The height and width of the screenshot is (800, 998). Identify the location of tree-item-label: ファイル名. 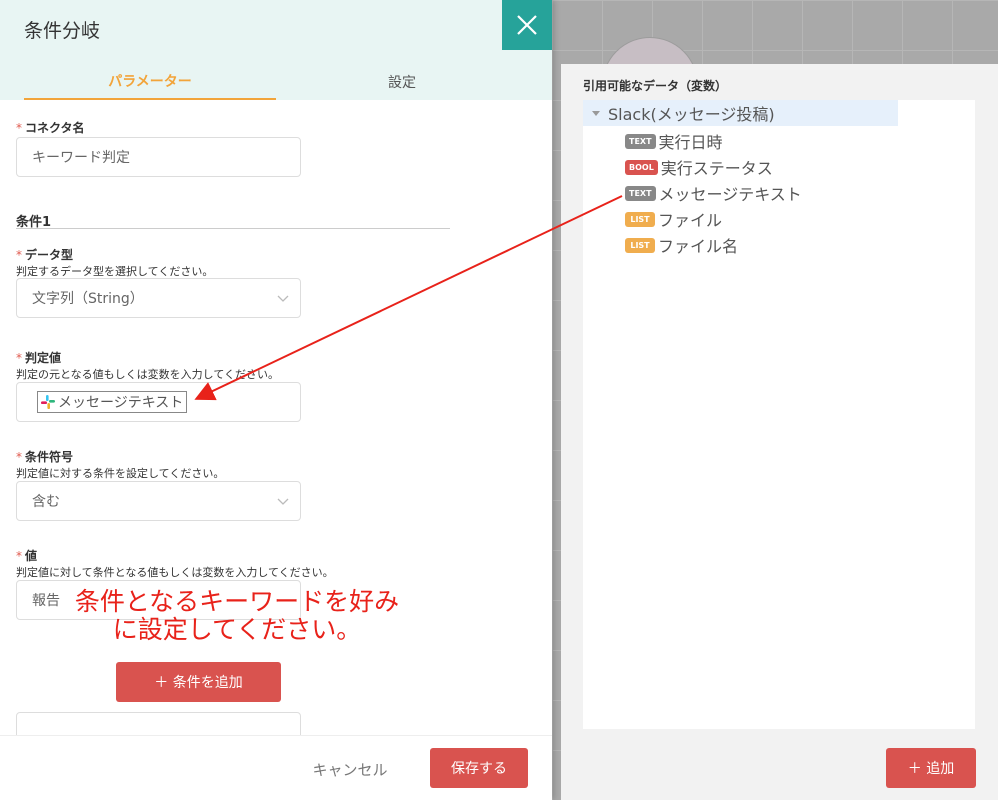
(698, 246).